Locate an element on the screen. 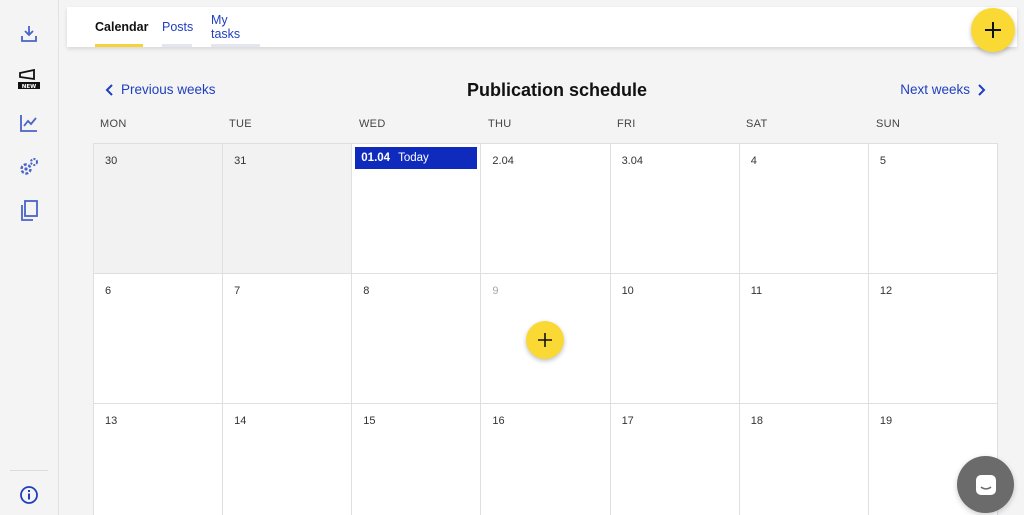  analytics-chart-icon is located at coordinates (29, 123).